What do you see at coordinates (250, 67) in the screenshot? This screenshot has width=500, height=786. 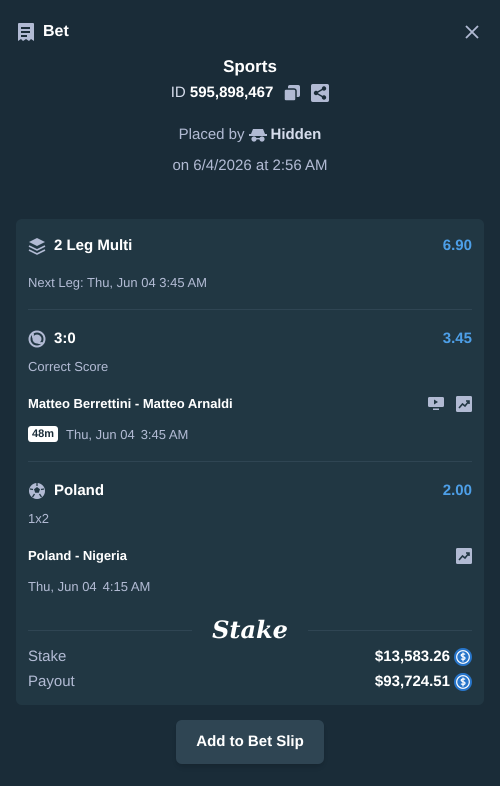 I see `bet-category: Sports` at bounding box center [250, 67].